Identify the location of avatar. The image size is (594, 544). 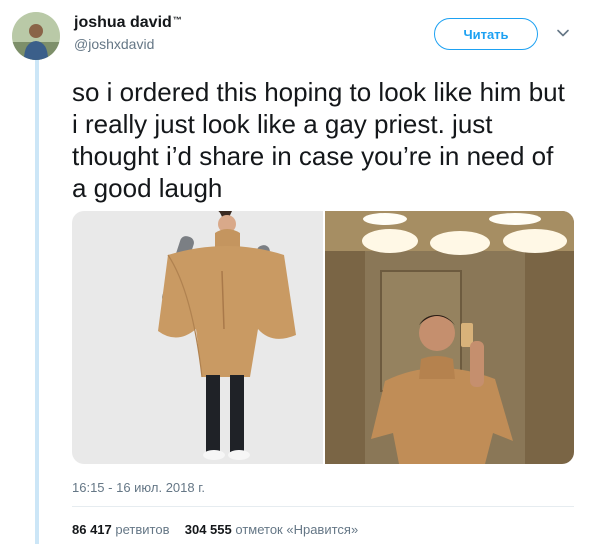
(36, 36).